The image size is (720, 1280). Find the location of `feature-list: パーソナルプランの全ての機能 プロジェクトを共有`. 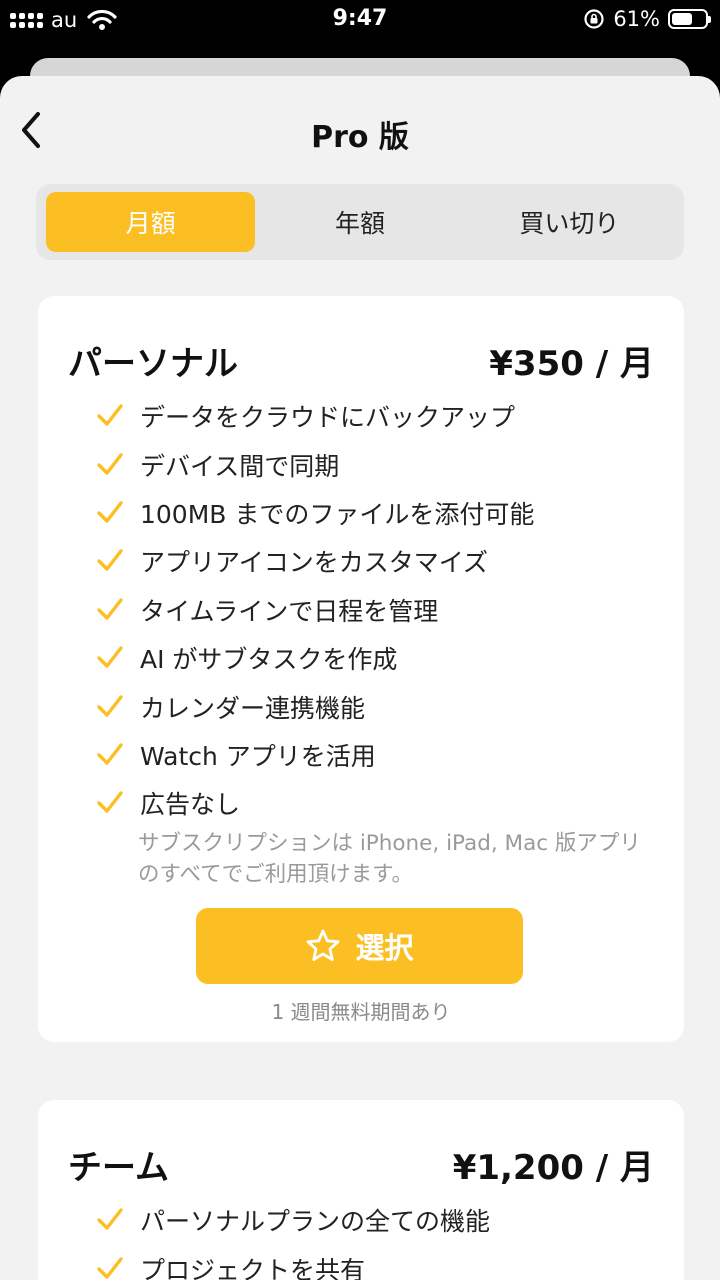

feature-list: パーソナルプランの全ての機能 プロジェクトを共有 is located at coordinates (293, 1238).